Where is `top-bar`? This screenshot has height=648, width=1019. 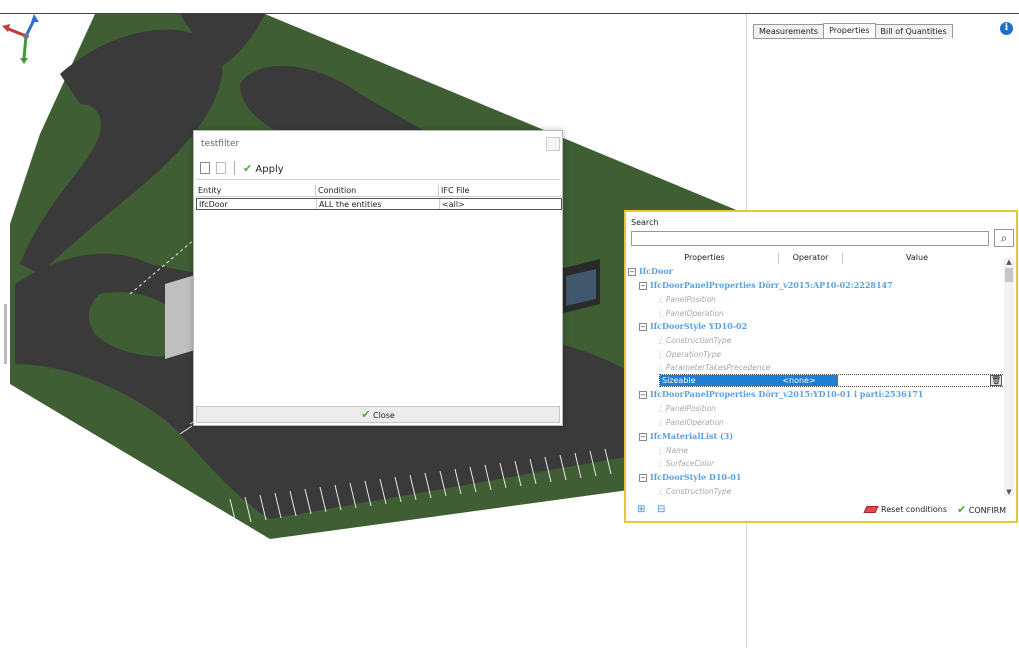 top-bar is located at coordinates (509, 7).